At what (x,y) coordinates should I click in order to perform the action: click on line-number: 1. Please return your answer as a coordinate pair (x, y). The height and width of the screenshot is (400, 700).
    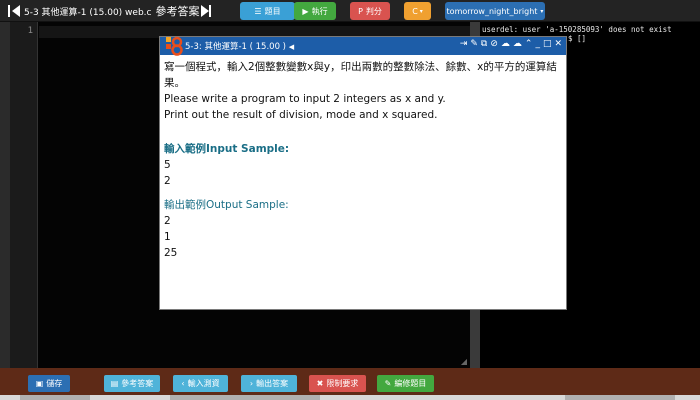
    Looking at the image, I should click on (30, 31).